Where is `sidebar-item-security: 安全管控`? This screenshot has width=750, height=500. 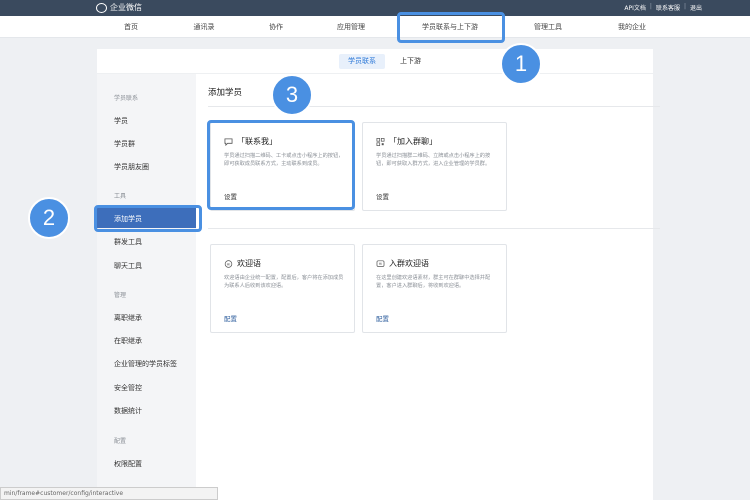 sidebar-item-security: 安全管控 is located at coordinates (128, 388).